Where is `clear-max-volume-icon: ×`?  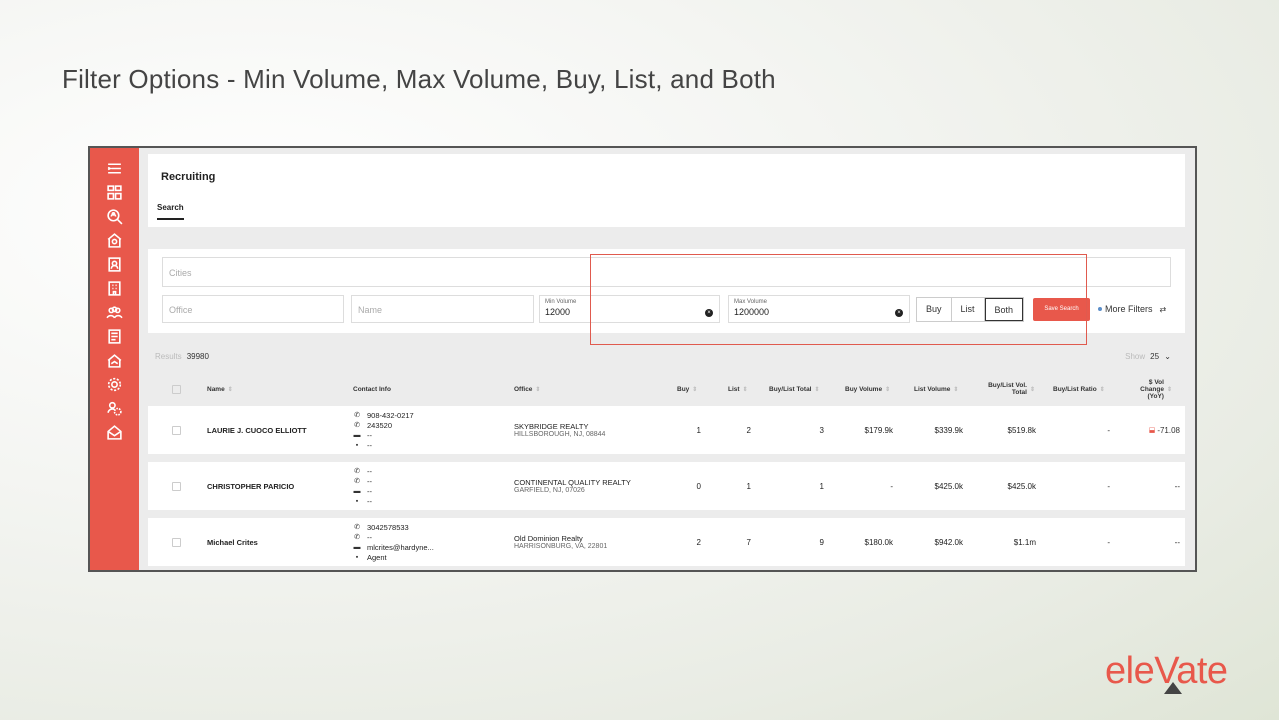 clear-max-volume-icon: × is located at coordinates (899, 313).